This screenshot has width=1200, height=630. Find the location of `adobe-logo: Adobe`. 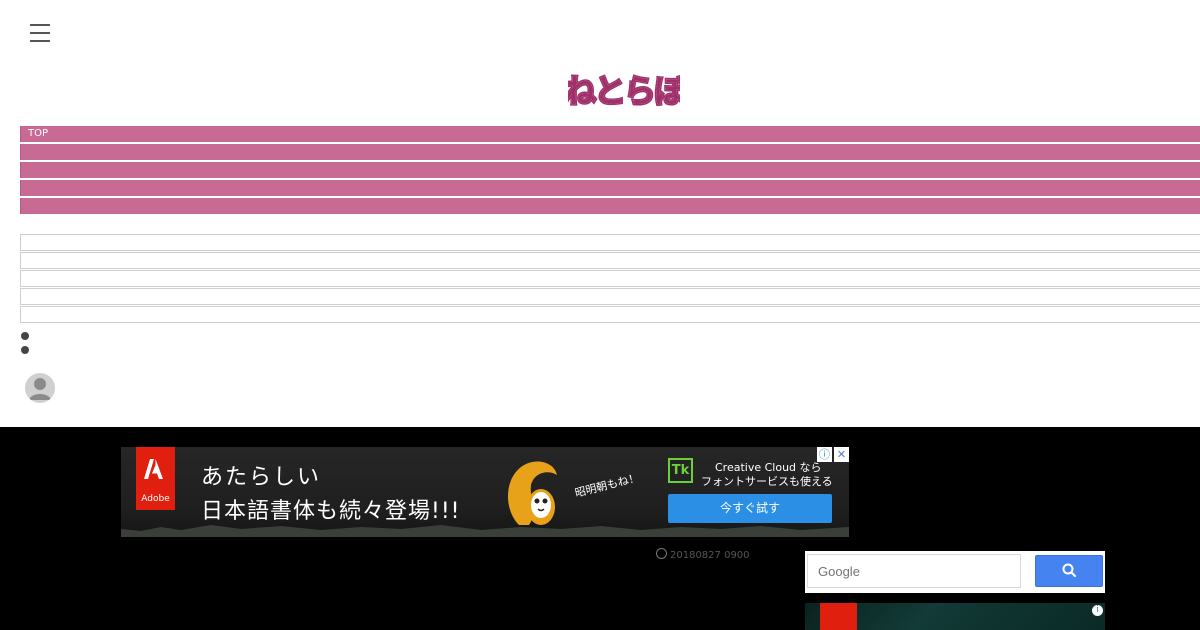

adobe-logo: Adobe is located at coordinates (155, 478).